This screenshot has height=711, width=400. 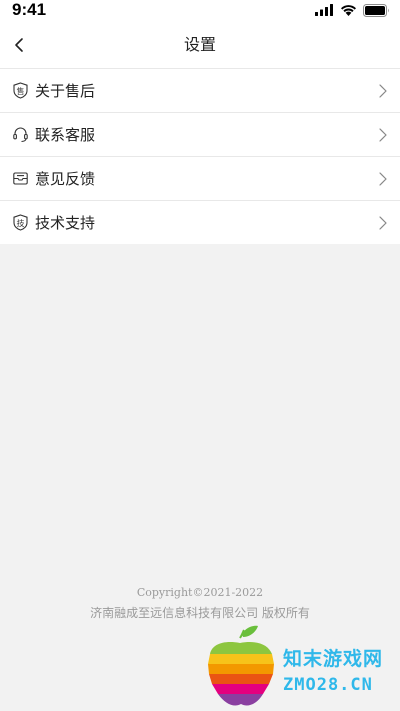 What do you see at coordinates (20, 134) in the screenshot?
I see `headset-icon` at bounding box center [20, 134].